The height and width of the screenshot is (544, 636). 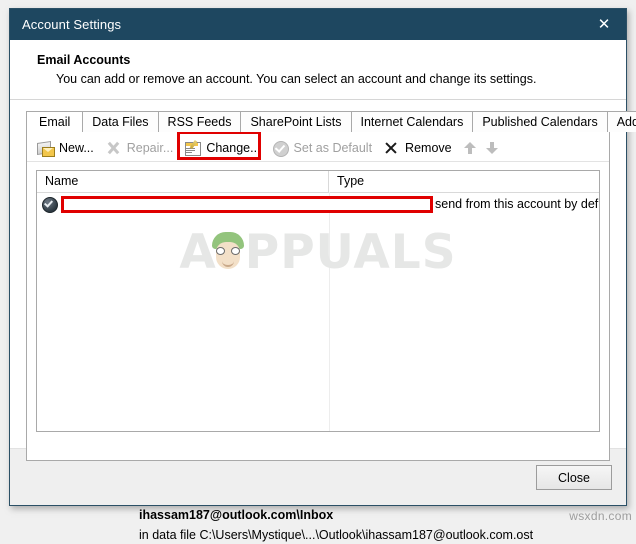 I want to click on close-button: Close, so click(x=574, y=477).